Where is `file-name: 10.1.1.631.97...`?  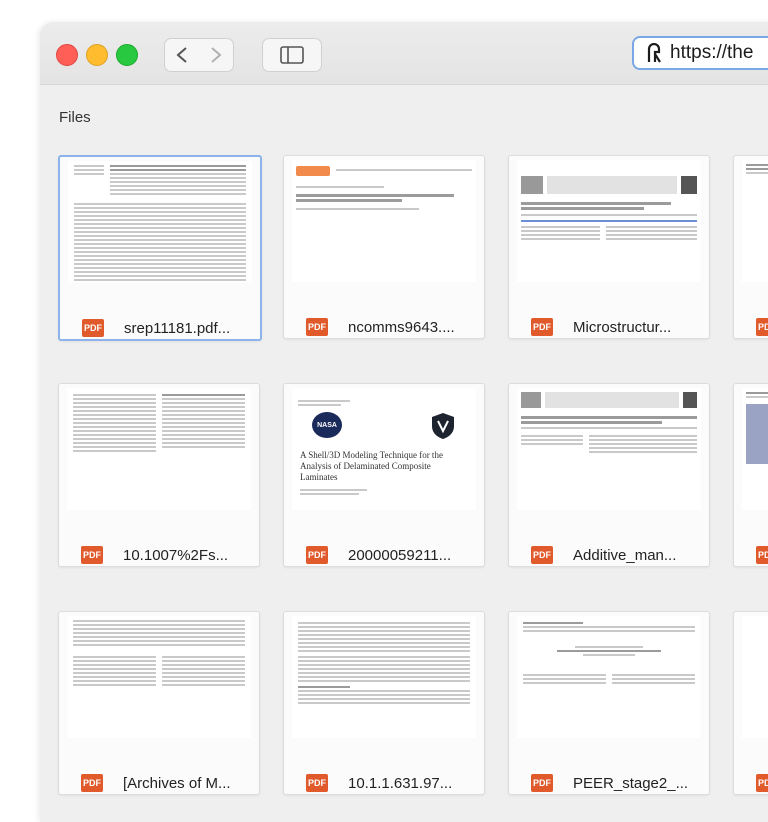
file-name: 10.1.1.631.97... is located at coordinates (400, 783).